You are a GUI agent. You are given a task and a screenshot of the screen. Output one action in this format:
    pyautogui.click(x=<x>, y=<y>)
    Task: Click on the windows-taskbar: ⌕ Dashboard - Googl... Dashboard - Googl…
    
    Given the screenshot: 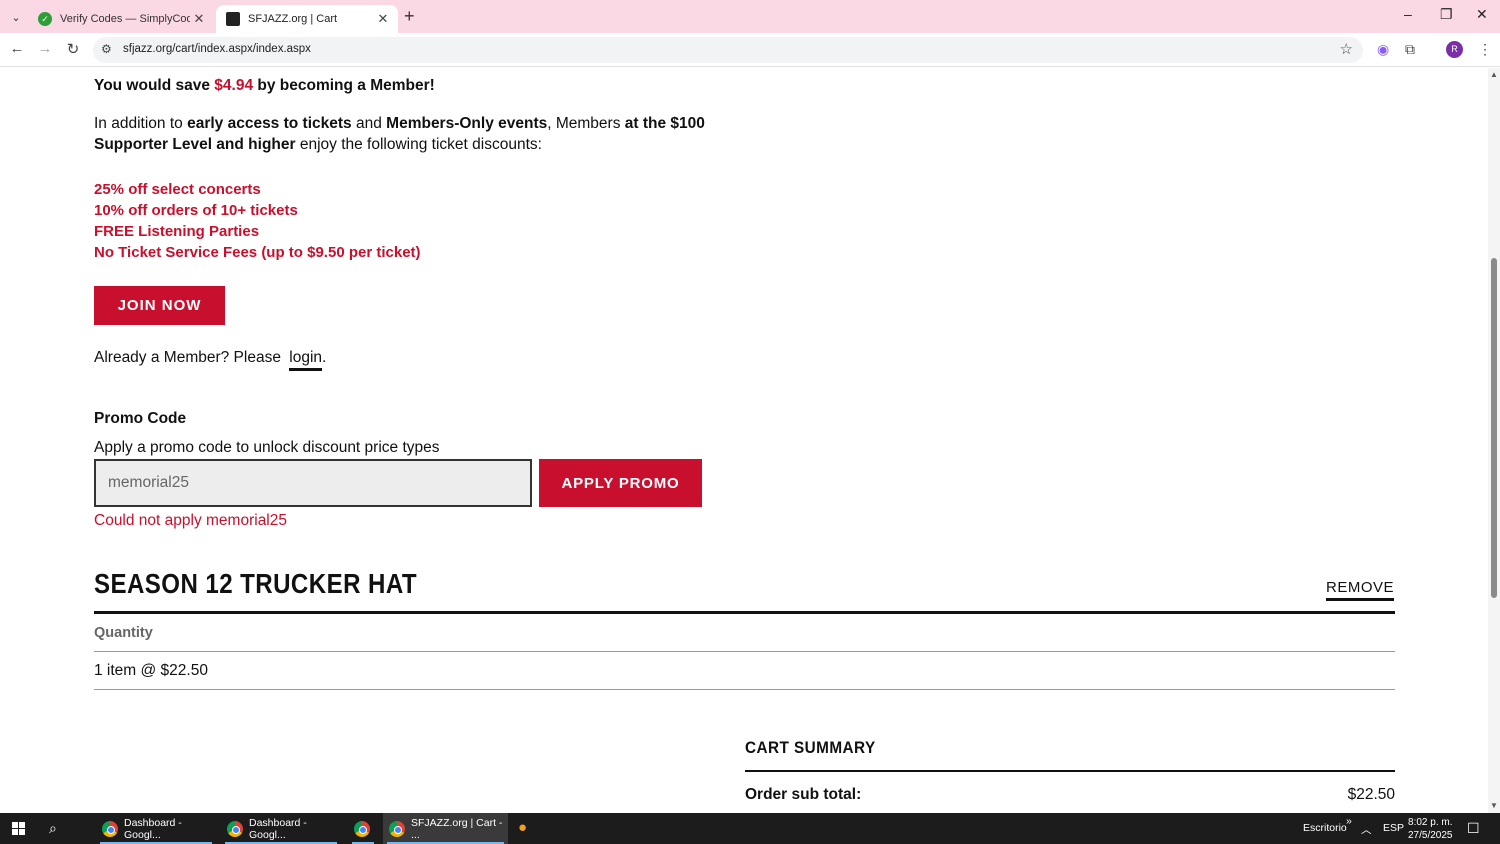 What is the action you would take?
    pyautogui.click(x=750, y=828)
    